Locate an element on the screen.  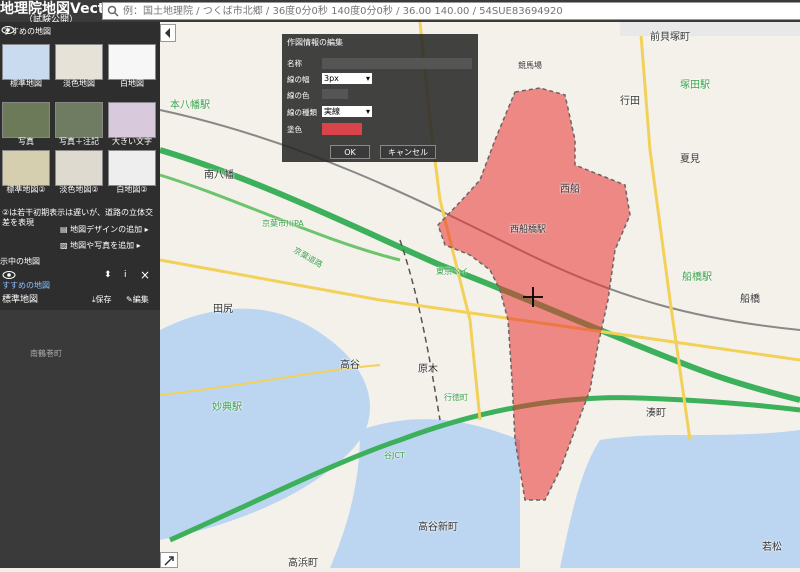
label-gyotoku: 行徳町 is located at coordinates (456, 397).